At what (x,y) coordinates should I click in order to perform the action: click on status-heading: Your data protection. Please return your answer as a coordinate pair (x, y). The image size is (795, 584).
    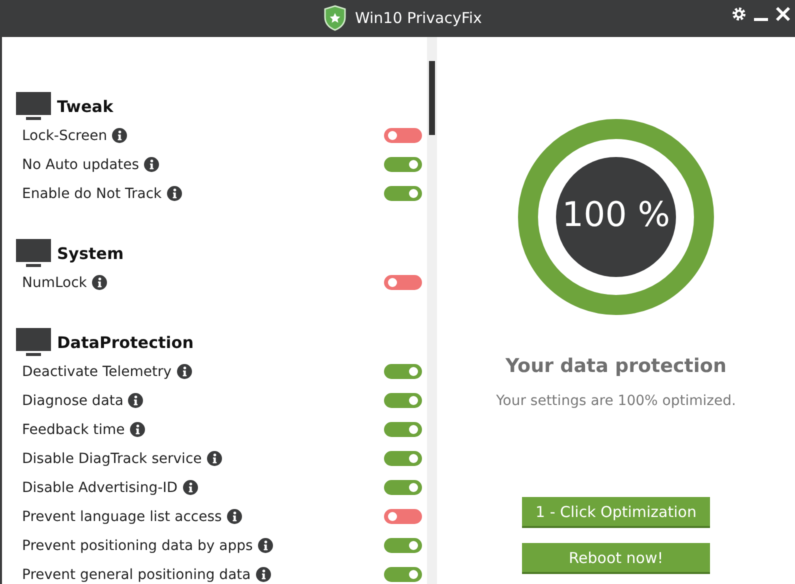
    Looking at the image, I should click on (616, 366).